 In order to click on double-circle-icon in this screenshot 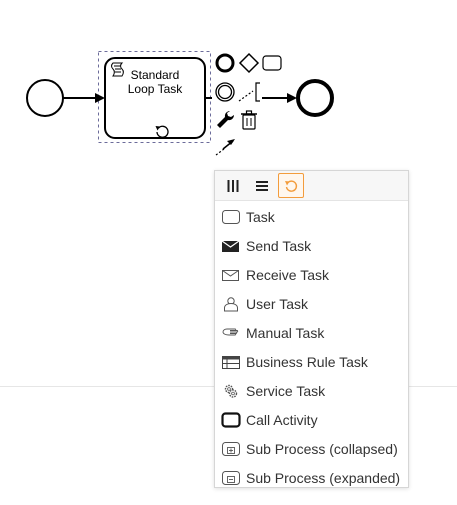, I will do `click(225, 92)`.